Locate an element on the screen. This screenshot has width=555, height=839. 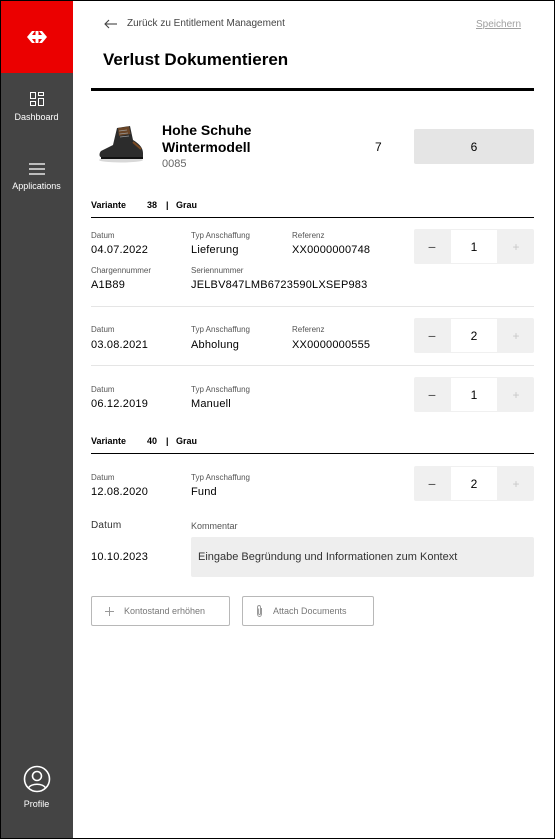
typ-value: Manuell is located at coordinates (211, 404).